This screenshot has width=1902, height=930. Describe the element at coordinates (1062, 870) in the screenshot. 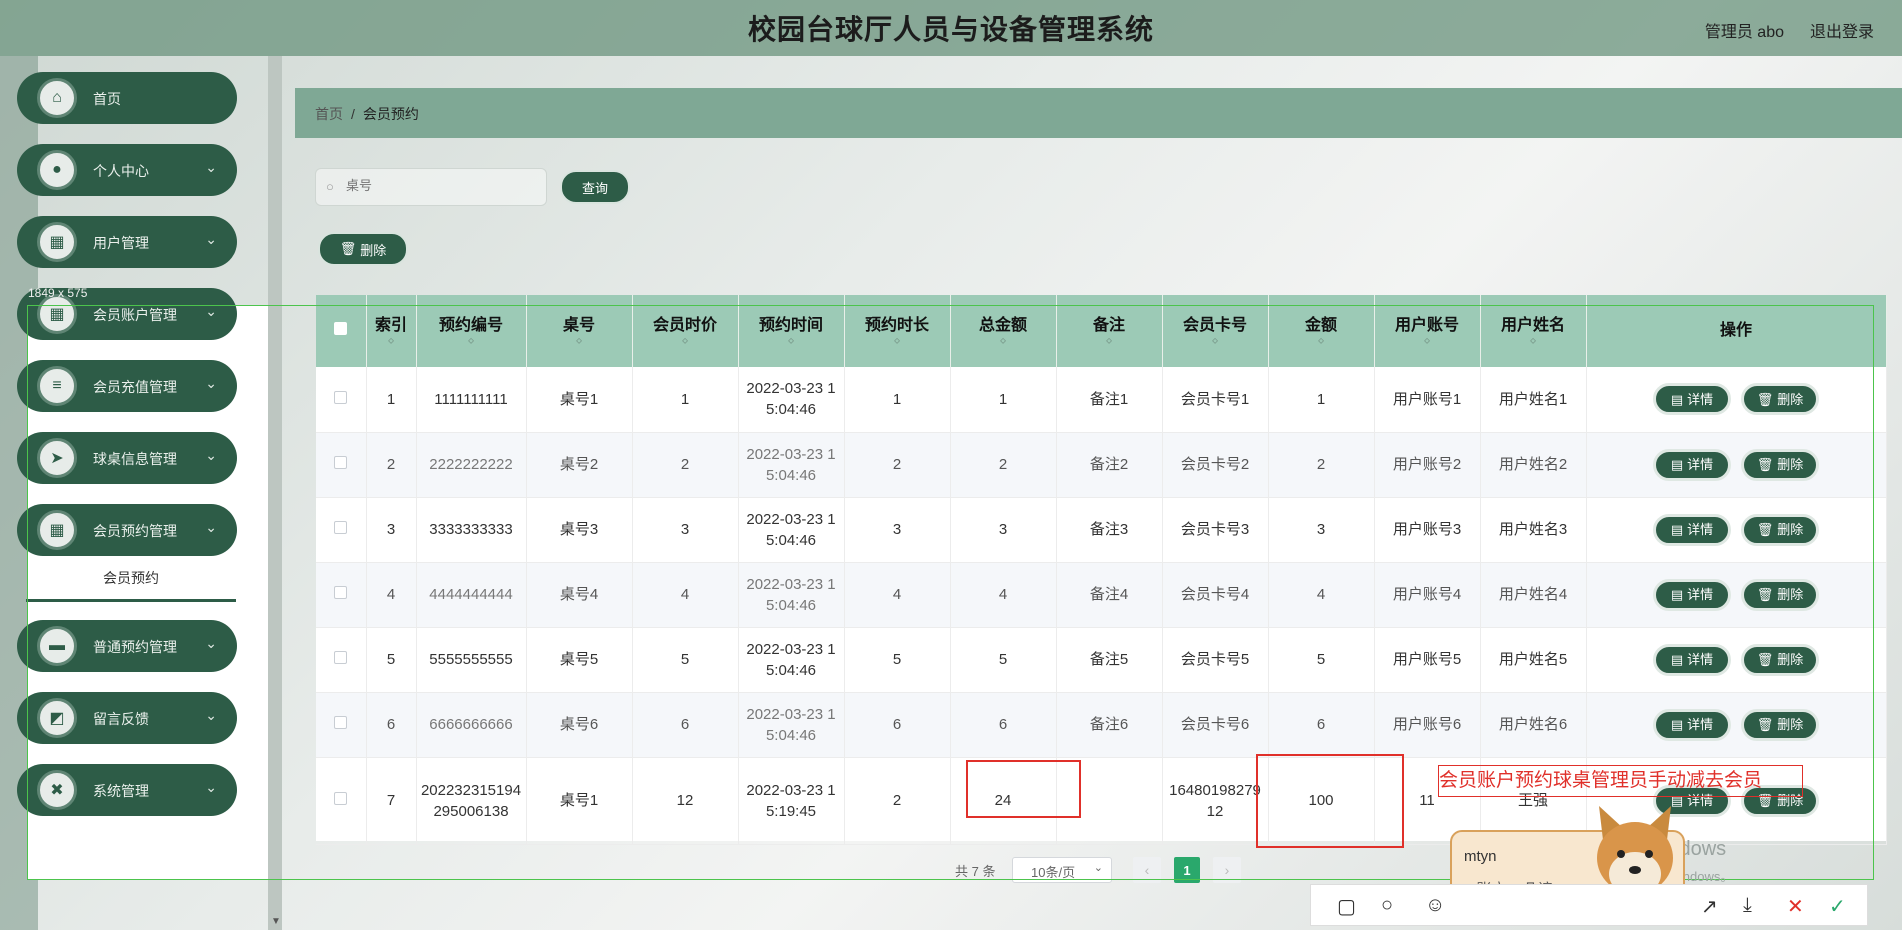

I see `page-size-select: 10条/页 ⌄` at that location.